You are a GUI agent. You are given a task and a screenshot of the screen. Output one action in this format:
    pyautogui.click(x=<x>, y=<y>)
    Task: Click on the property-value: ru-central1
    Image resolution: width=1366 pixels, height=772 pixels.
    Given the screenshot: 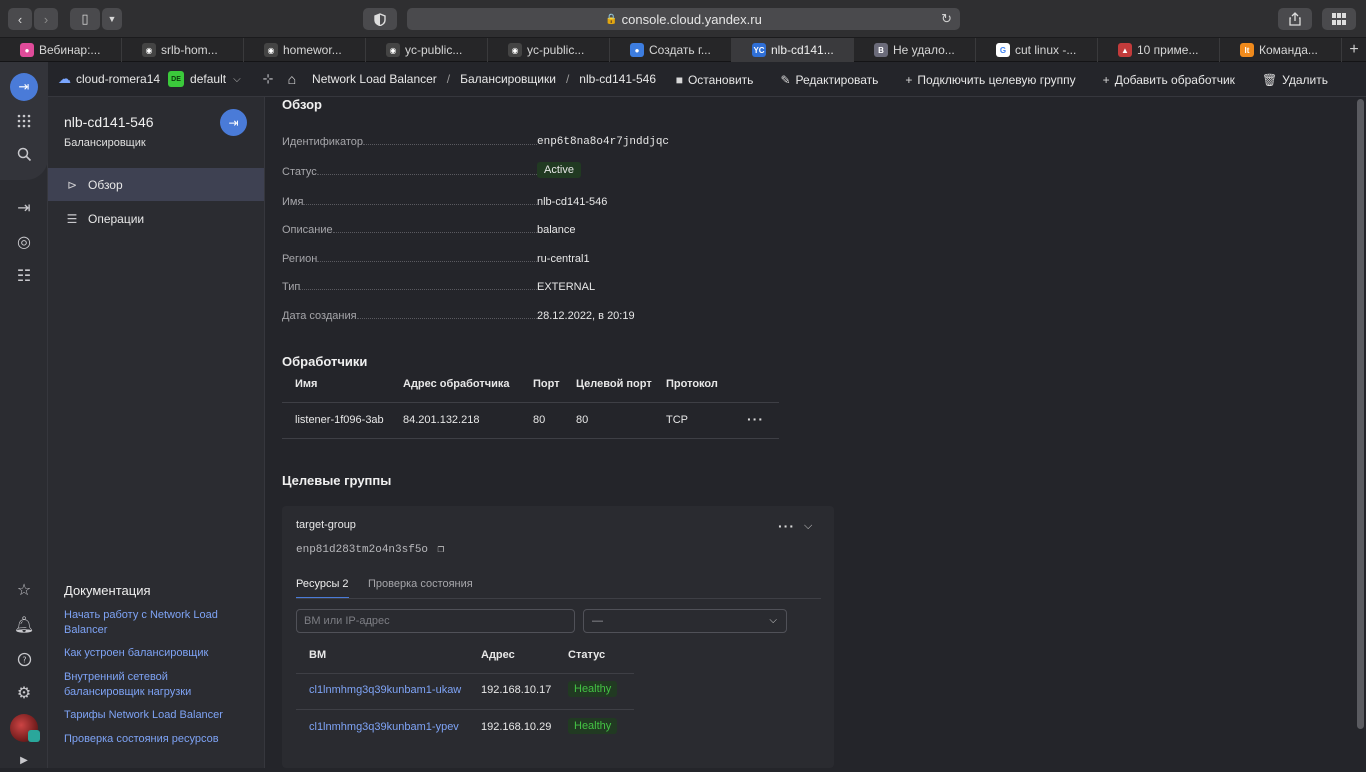 What is the action you would take?
    pyautogui.click(x=563, y=259)
    